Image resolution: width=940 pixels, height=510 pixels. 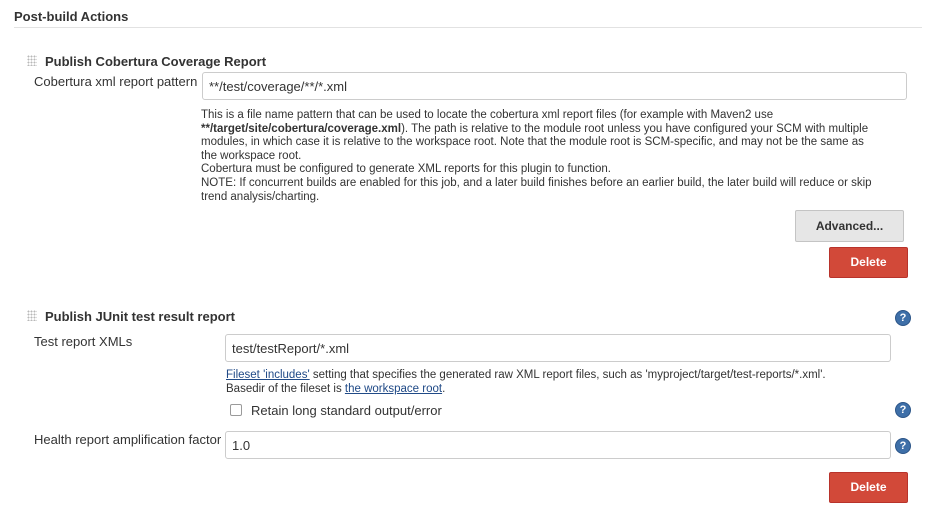 What do you see at coordinates (285, 388) in the screenshot?
I see `help-line-prefix: Basedir of the fileset is` at bounding box center [285, 388].